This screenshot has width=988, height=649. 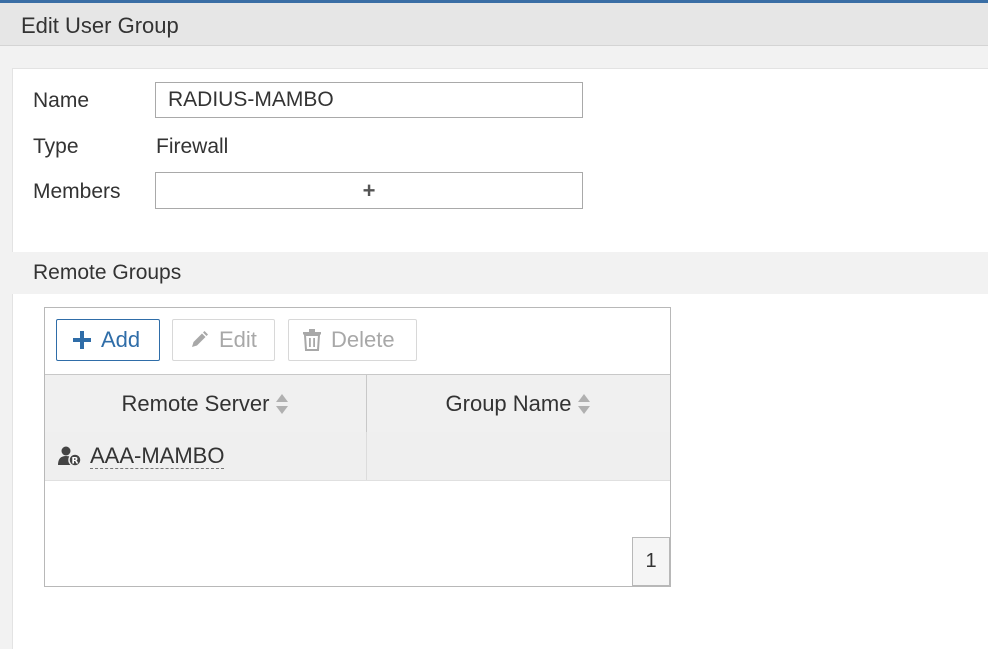 What do you see at coordinates (508, 403) in the screenshot?
I see `column-header-label: Group Name` at bounding box center [508, 403].